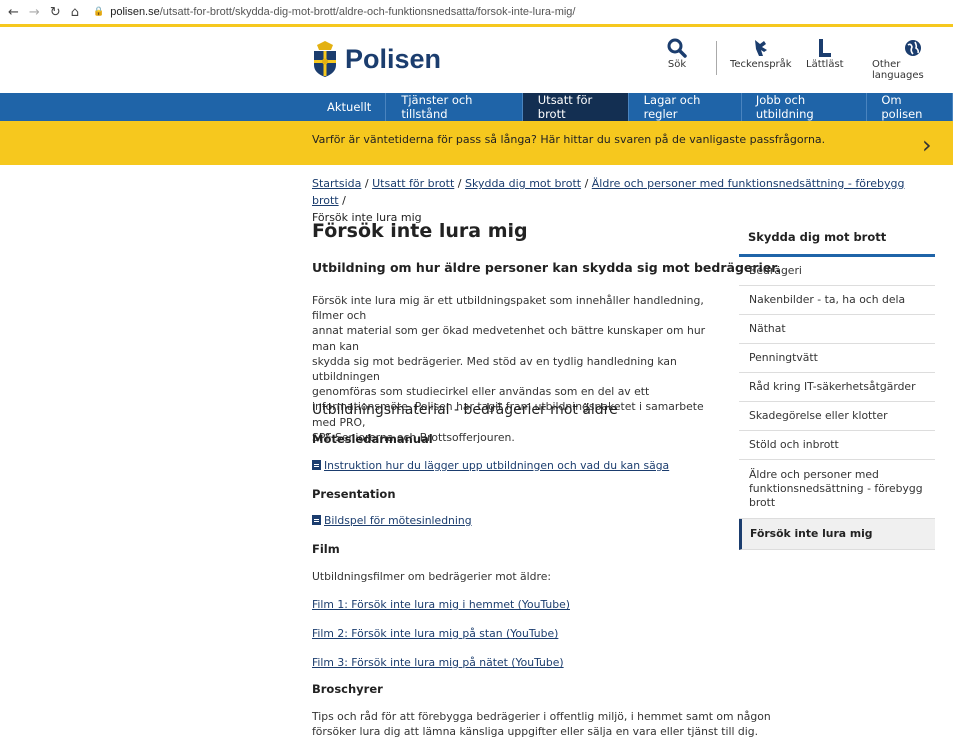 The image size is (953, 739). What do you see at coordinates (393, 58) in the screenshot?
I see `logo-text: Polisen` at bounding box center [393, 58].